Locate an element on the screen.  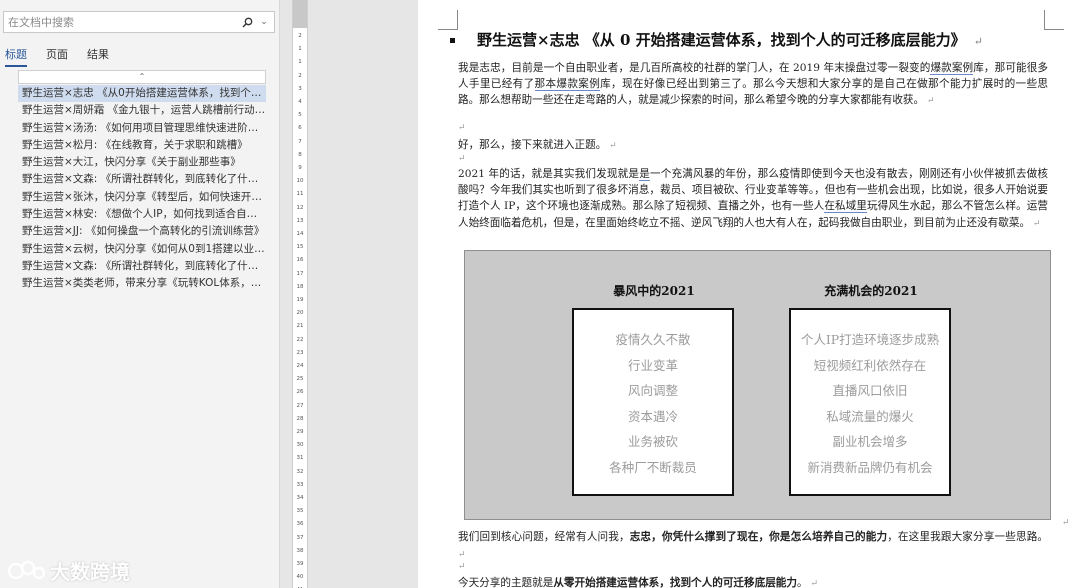
ruler-tick-label: 16 is located at coordinates (300, 260).